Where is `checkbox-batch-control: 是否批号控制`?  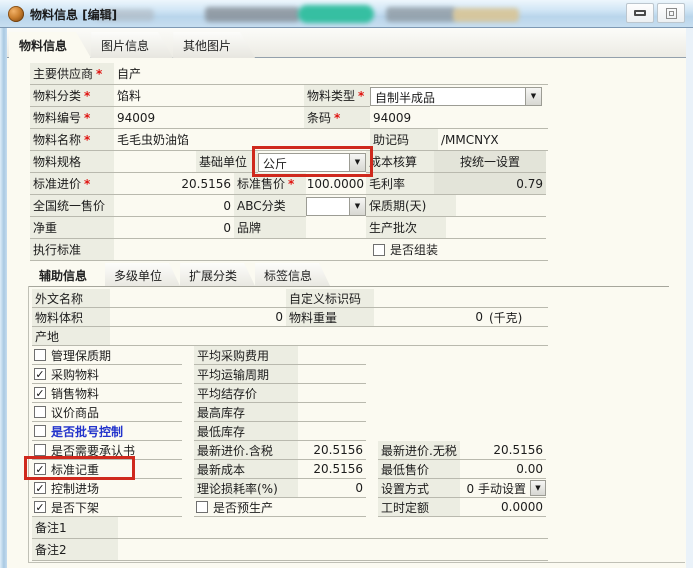
checkbox-batch-control: 是否批号控制 is located at coordinates (107, 431).